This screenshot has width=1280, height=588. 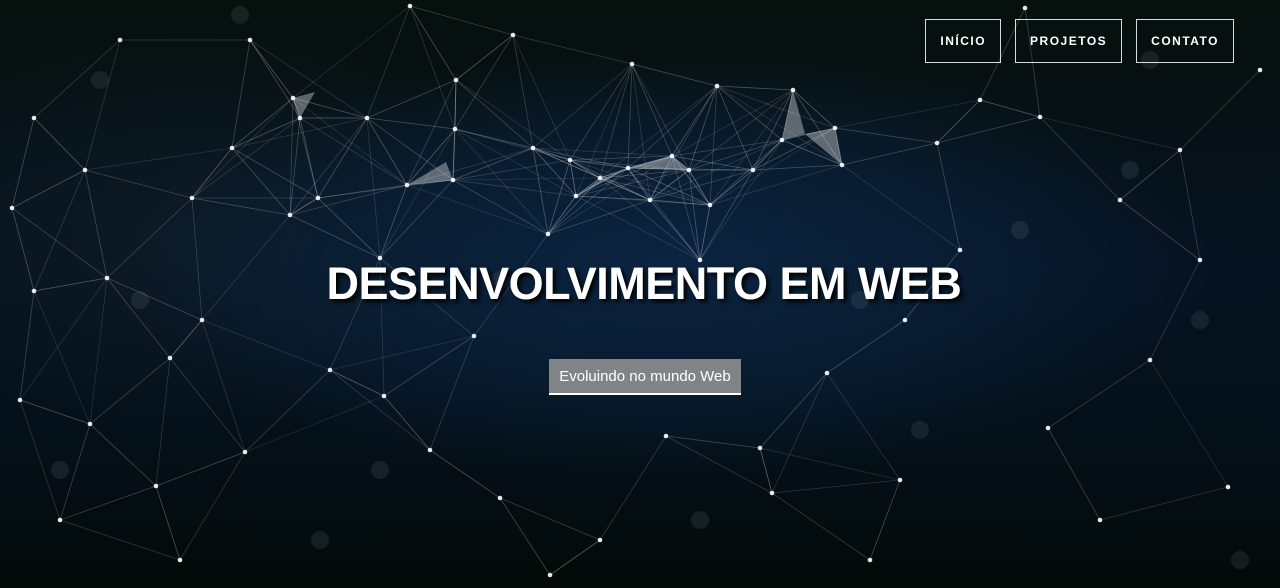 I want to click on hero-tagline: Evoluindo no mundo Web, so click(x=645, y=377).